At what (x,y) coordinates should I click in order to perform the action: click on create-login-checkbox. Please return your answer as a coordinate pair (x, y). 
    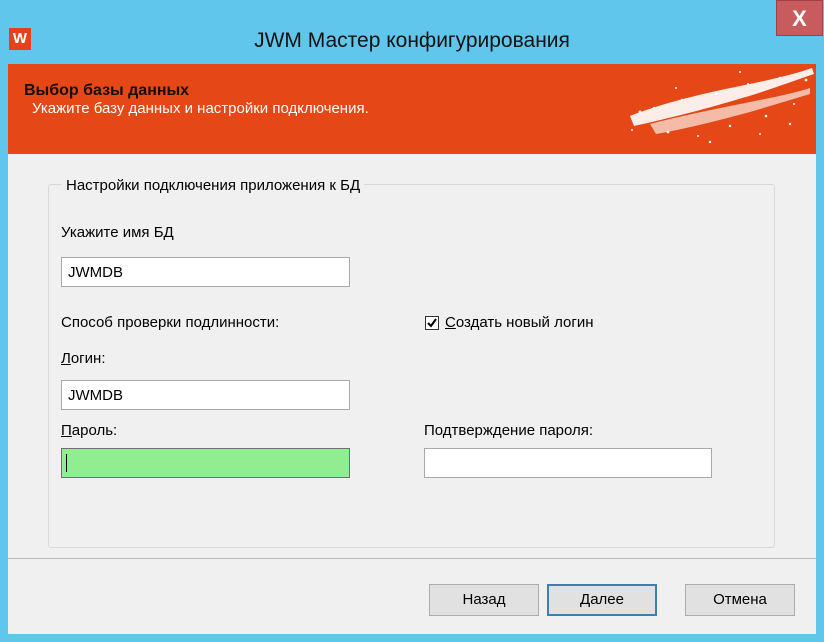
    Looking at the image, I should click on (432, 323).